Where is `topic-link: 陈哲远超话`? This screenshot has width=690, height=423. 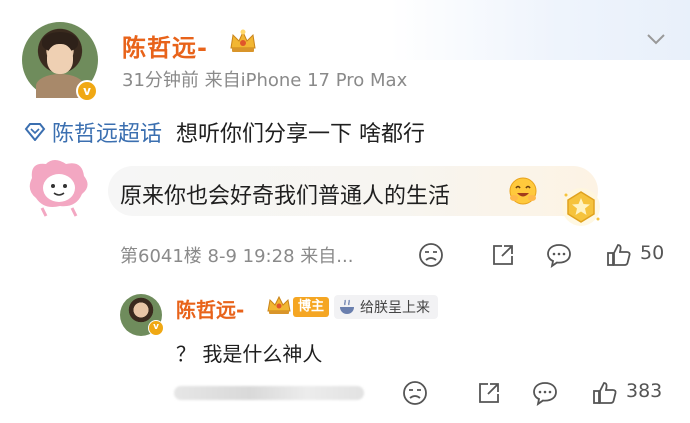 topic-link: 陈哲远超话 is located at coordinates (107, 132).